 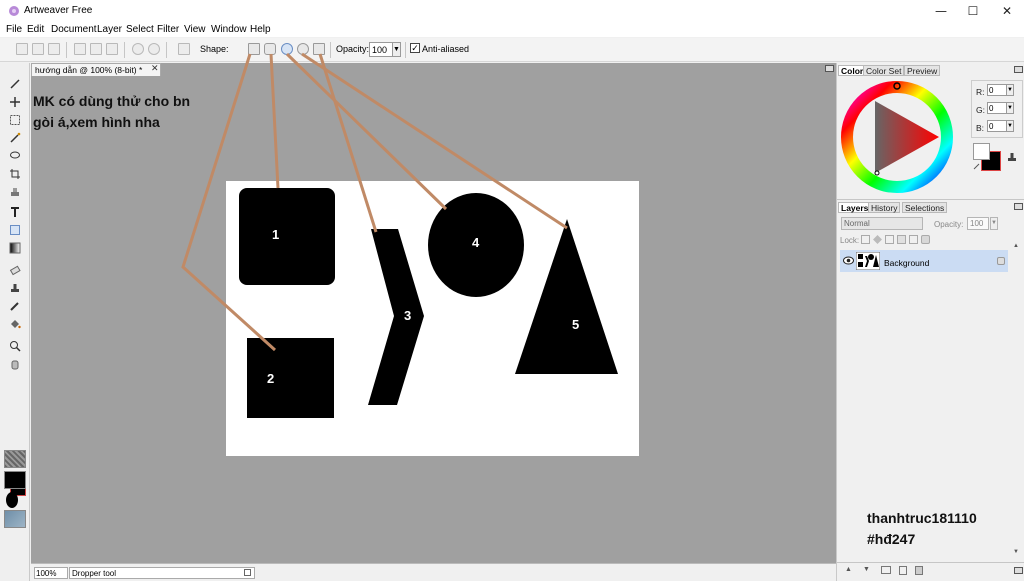 I want to click on shape-label-1: 1, so click(x=275, y=234).